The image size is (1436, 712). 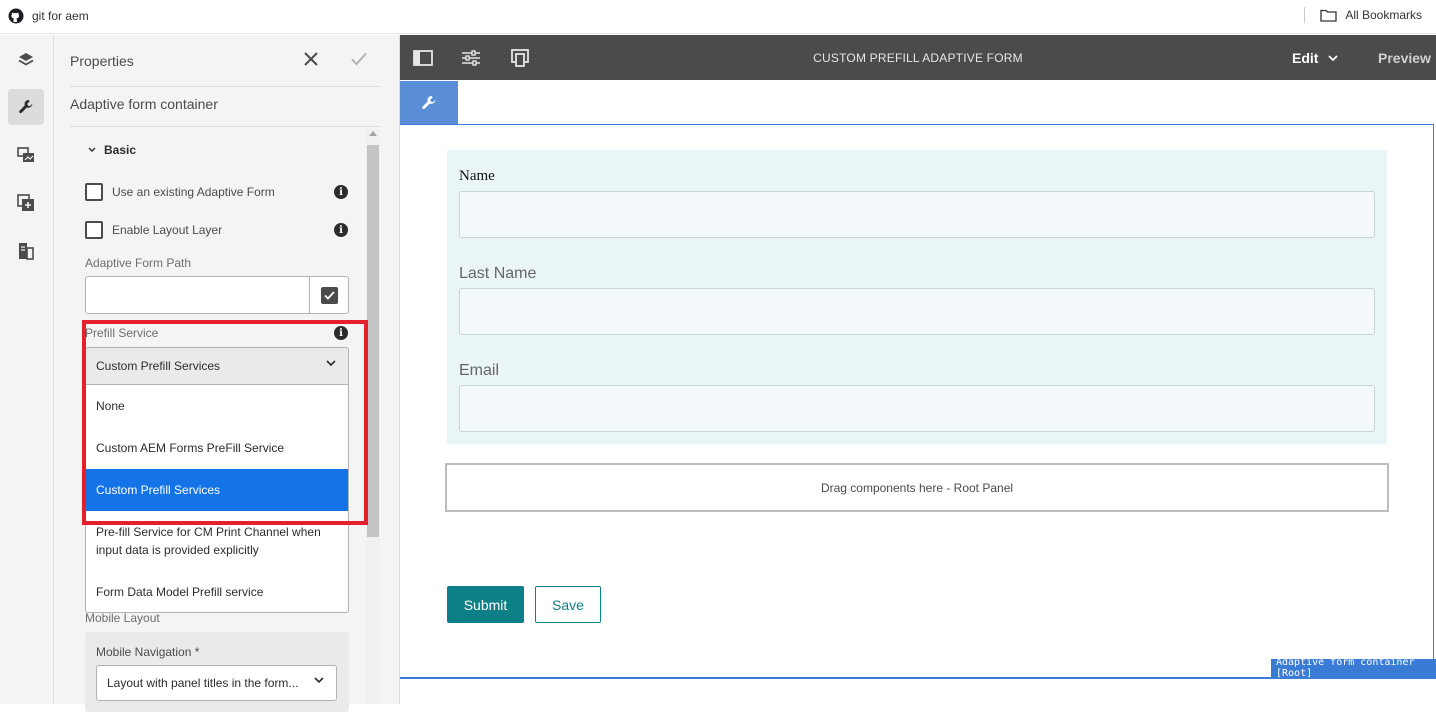 What do you see at coordinates (373, 133) in the screenshot?
I see `scroll-up-arrow-icon` at bounding box center [373, 133].